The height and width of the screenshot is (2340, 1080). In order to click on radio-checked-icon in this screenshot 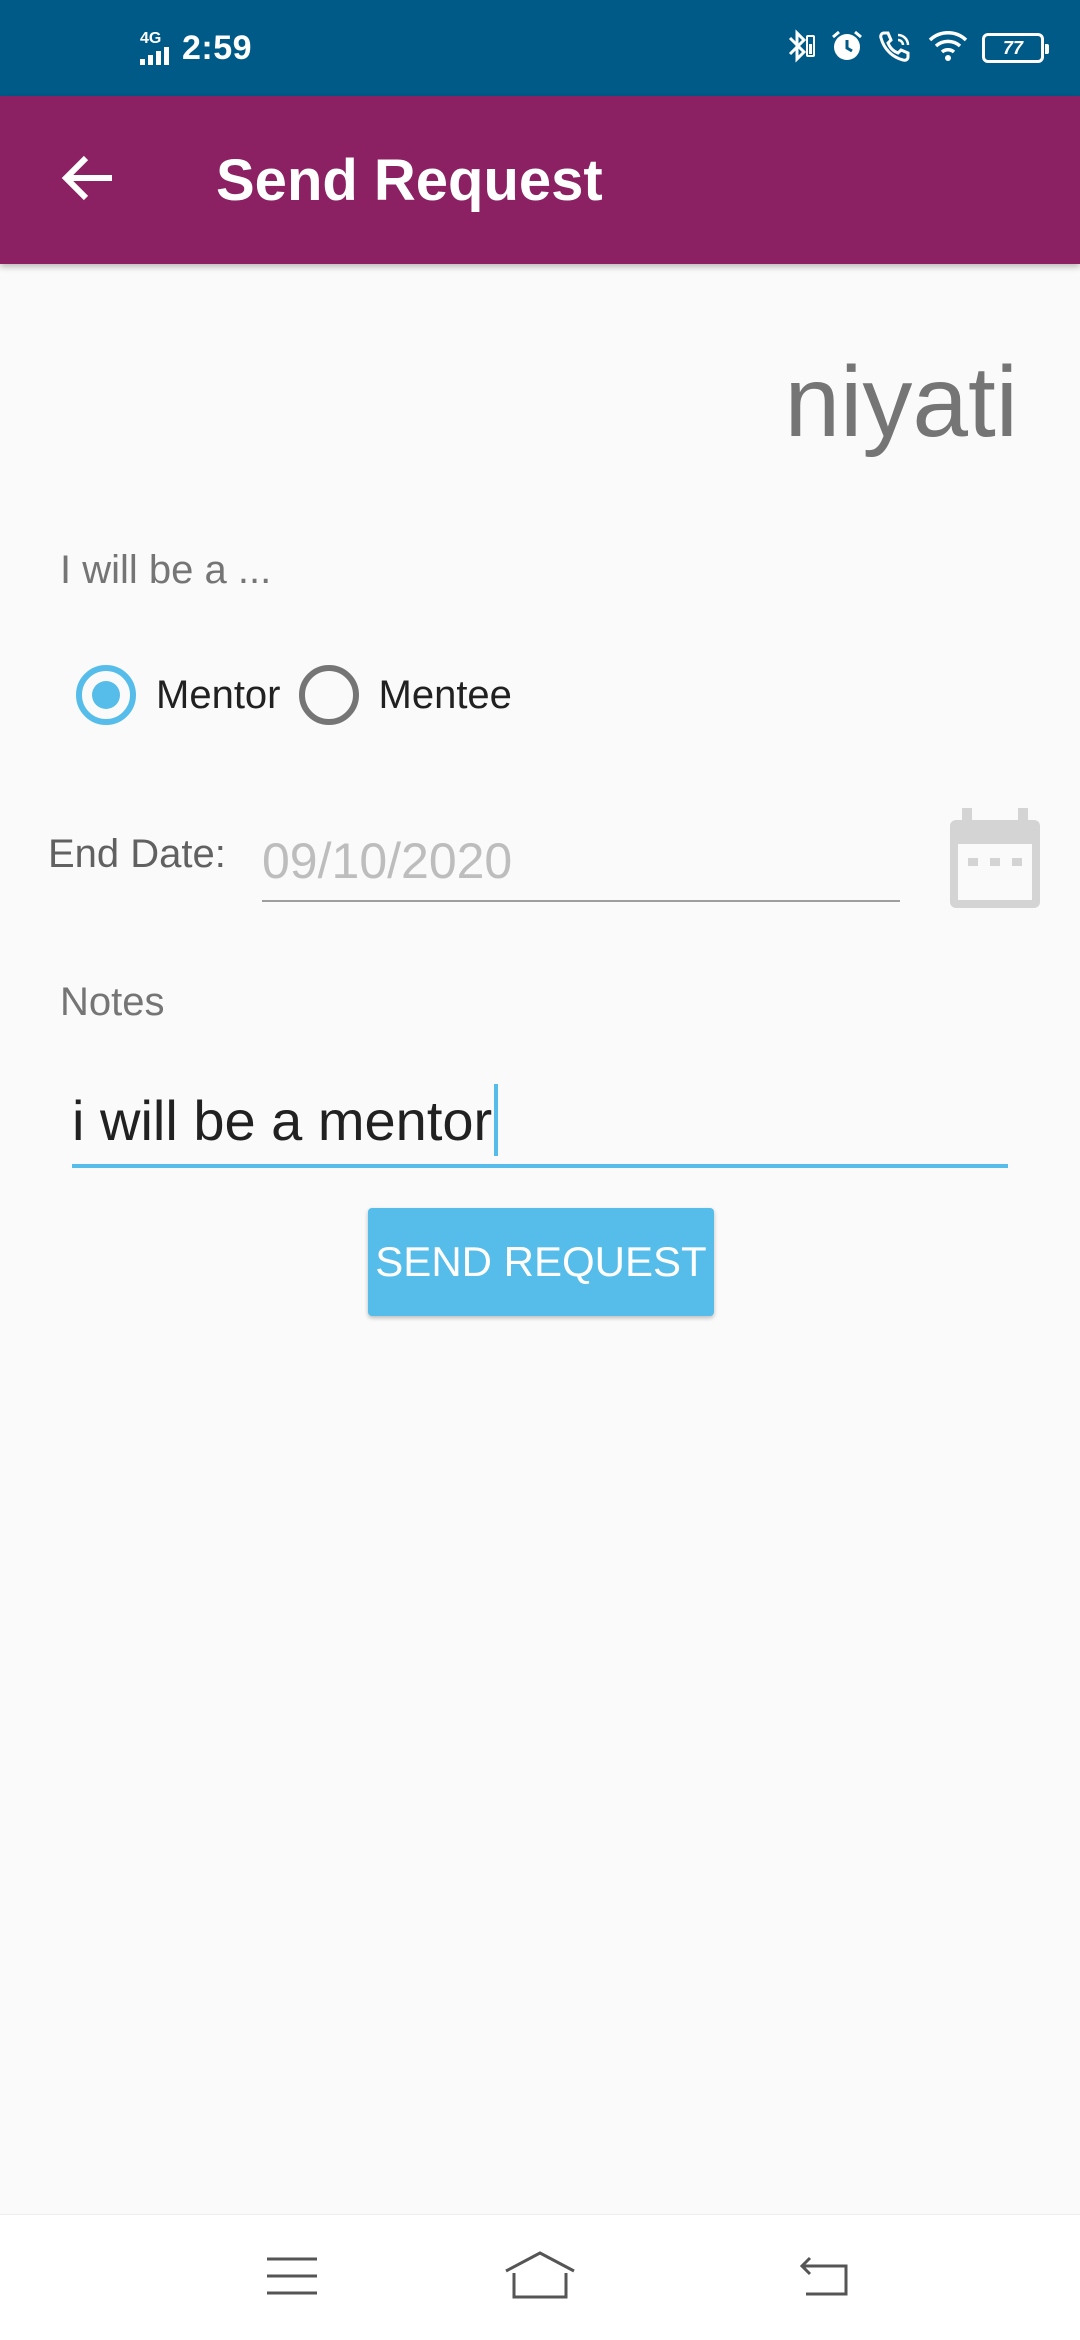, I will do `click(106, 695)`.